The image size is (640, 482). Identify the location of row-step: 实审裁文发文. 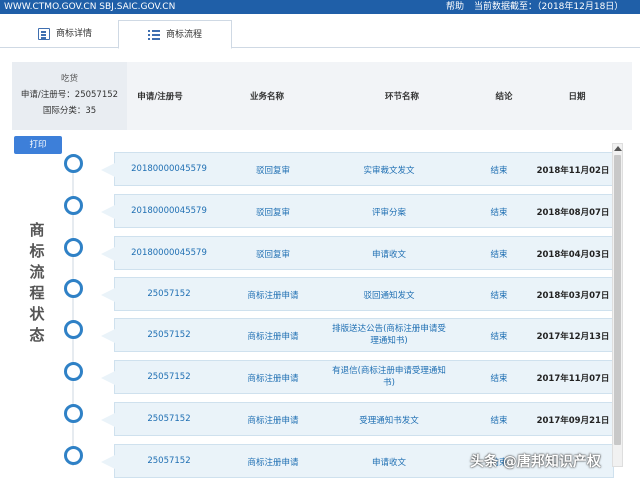
(389, 171).